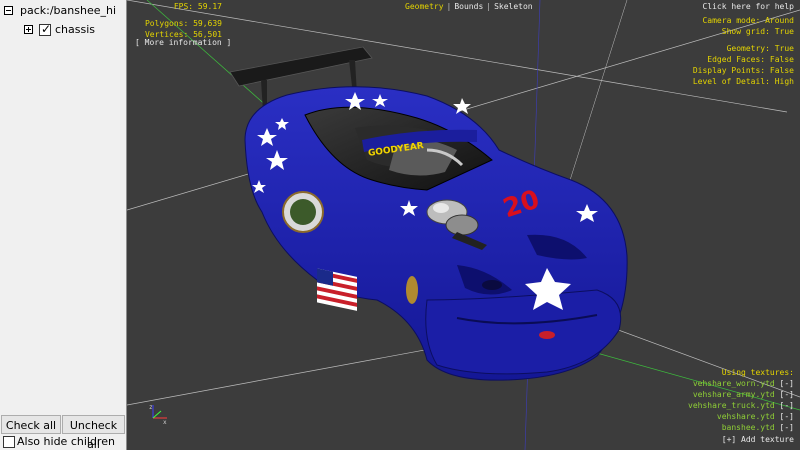 The width and height of the screenshot is (800, 450). I want to click on camera-mode-setting: Camera mode: Around, so click(743, 20).